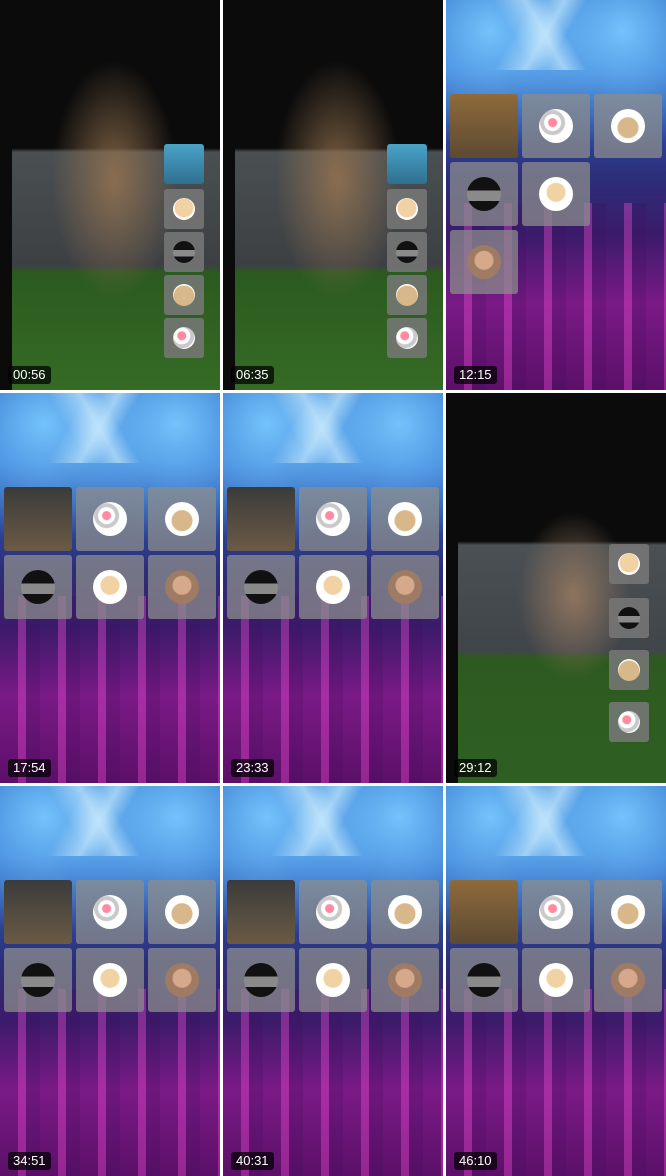 The height and width of the screenshot is (1176, 666). I want to click on frame-8: 40:31, so click(333, 981).